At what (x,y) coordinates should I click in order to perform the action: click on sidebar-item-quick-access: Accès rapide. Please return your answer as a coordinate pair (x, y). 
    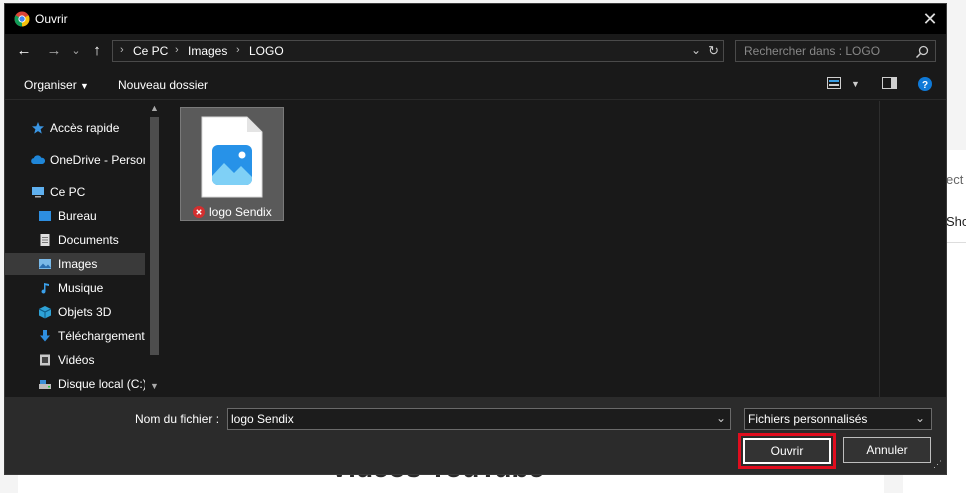
    Looking at the image, I should click on (75, 128).